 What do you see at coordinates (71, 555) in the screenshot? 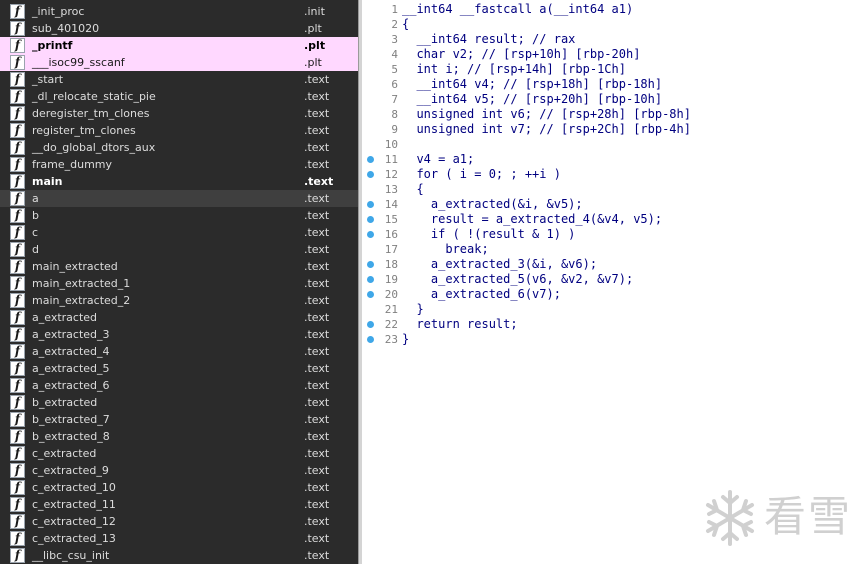
I see `function-name: __libc_csu_init` at bounding box center [71, 555].